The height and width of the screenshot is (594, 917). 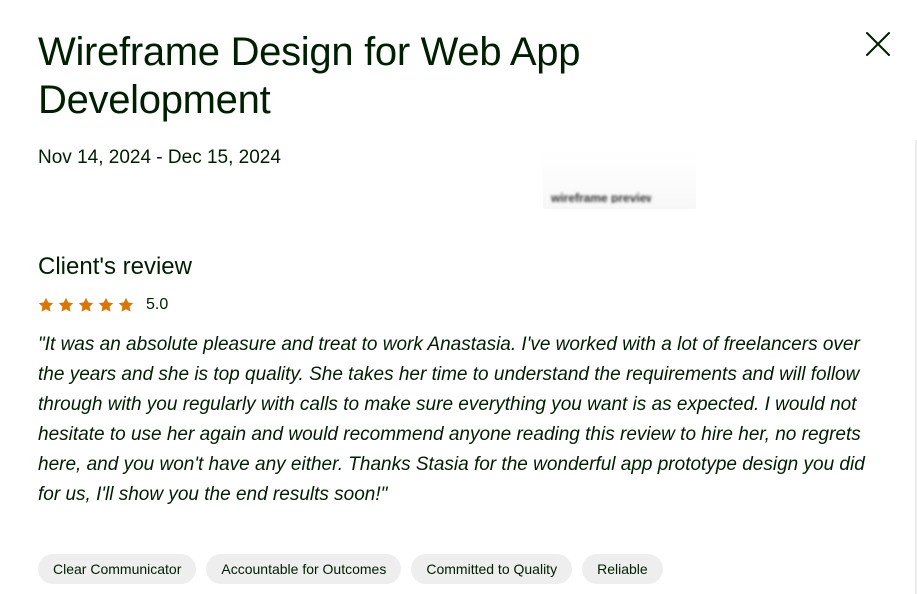 What do you see at coordinates (304, 569) in the screenshot?
I see `skill-tag: Accountable for Outcomes` at bounding box center [304, 569].